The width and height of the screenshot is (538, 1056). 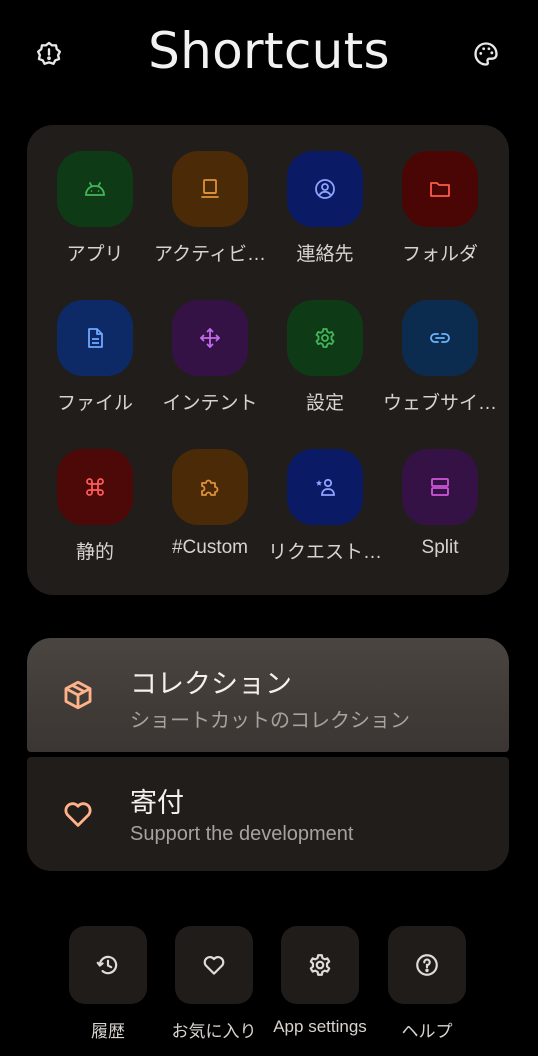 What do you see at coordinates (325, 254) in the screenshot?
I see `tile-contact-label: 連絡先` at bounding box center [325, 254].